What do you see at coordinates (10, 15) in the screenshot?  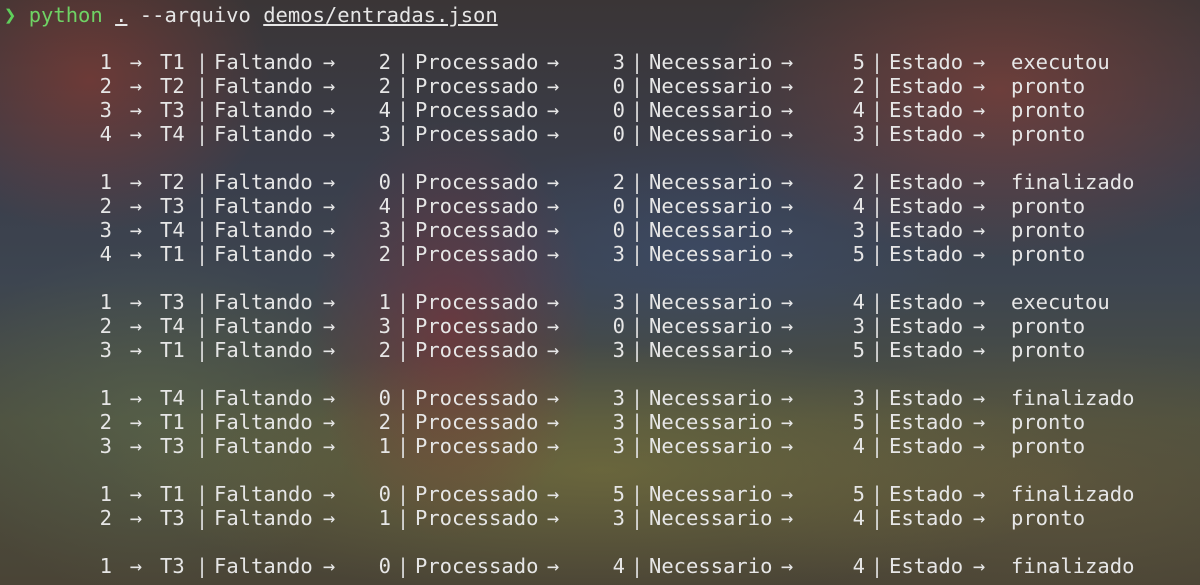 I see `prompt-caret-icon: ❯` at bounding box center [10, 15].